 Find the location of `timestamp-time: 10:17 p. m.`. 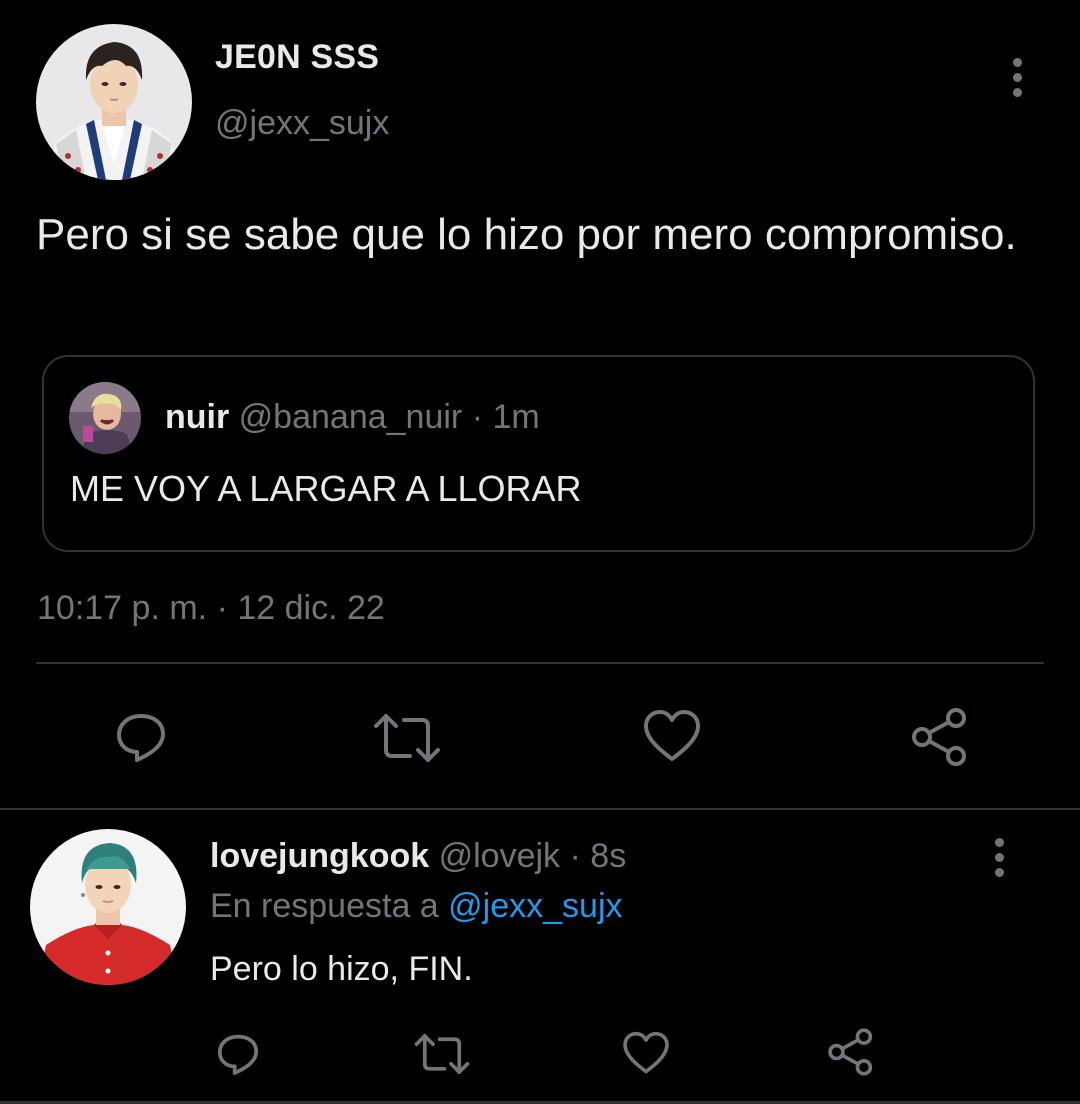

timestamp-time: 10:17 p. m. is located at coordinates (122, 608).